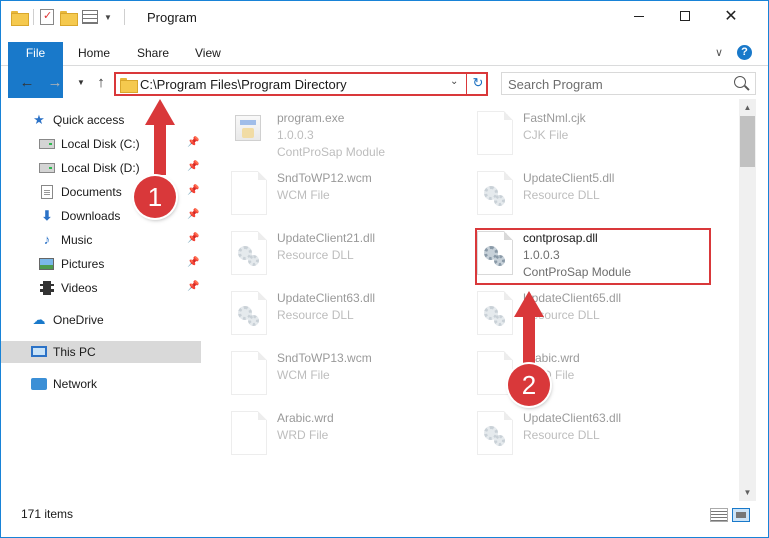  I want to click on minimize-button, so click(639, 16).